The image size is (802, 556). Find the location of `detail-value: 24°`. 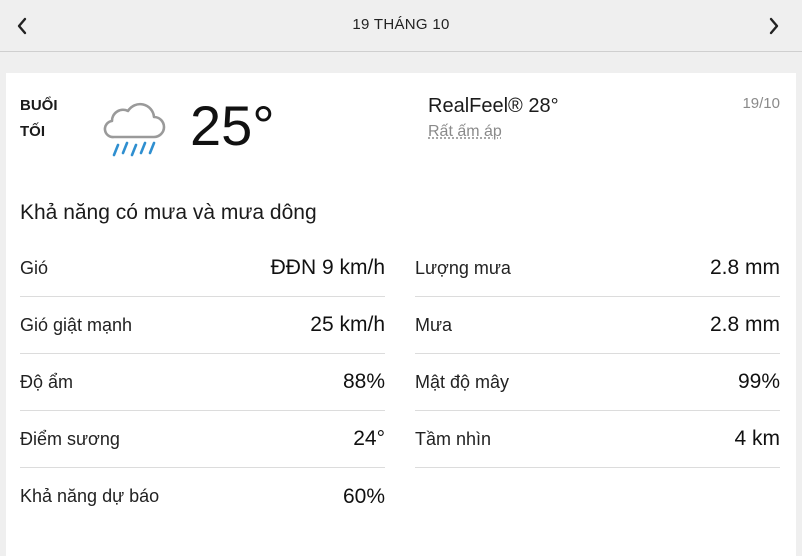

detail-value: 24° is located at coordinates (369, 438).